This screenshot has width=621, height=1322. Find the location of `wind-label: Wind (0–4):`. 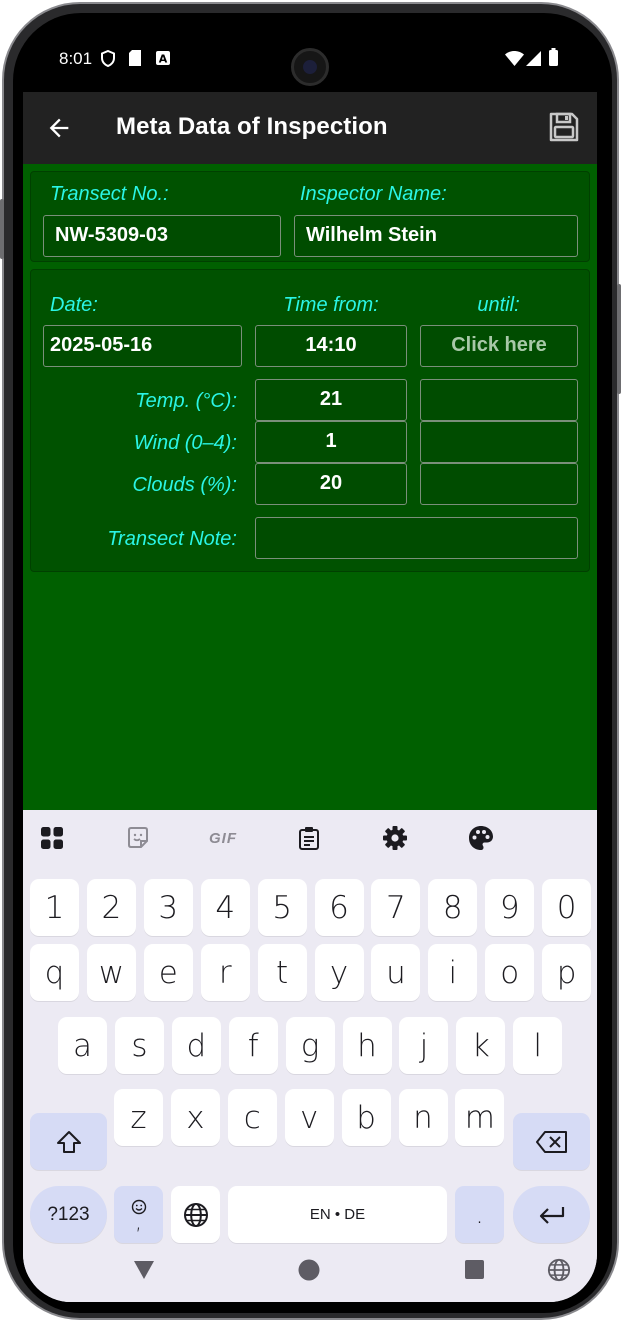

wind-label: Wind (0–4): is located at coordinates (185, 443).